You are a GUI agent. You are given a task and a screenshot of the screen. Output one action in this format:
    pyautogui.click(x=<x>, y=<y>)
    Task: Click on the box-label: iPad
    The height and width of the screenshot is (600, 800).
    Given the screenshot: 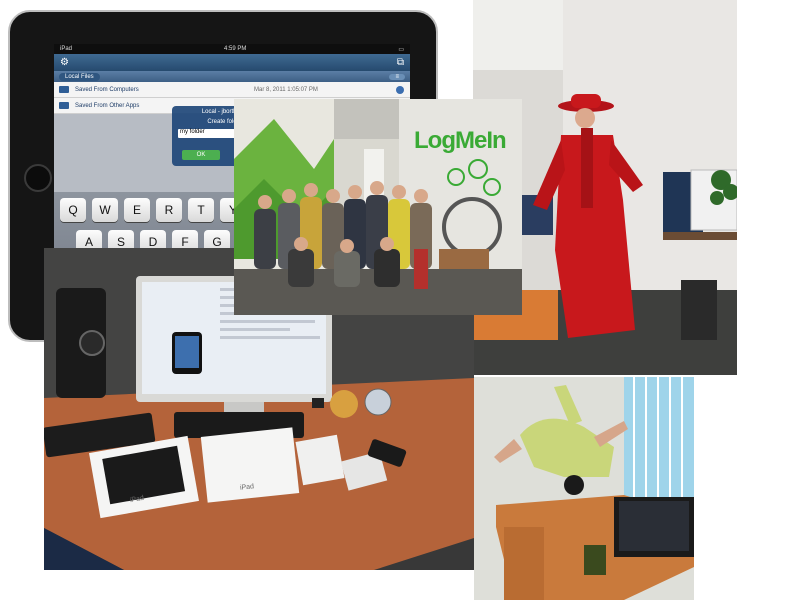 What is the action you would take?
    pyautogui.click(x=247, y=487)
    